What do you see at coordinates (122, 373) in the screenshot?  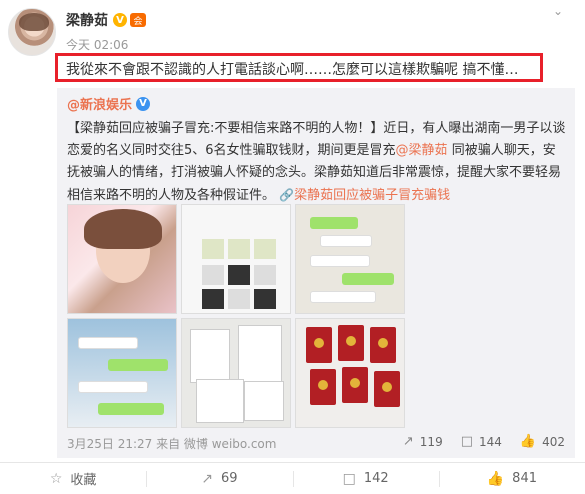 I see `image-thumb-chat-blue` at bounding box center [122, 373].